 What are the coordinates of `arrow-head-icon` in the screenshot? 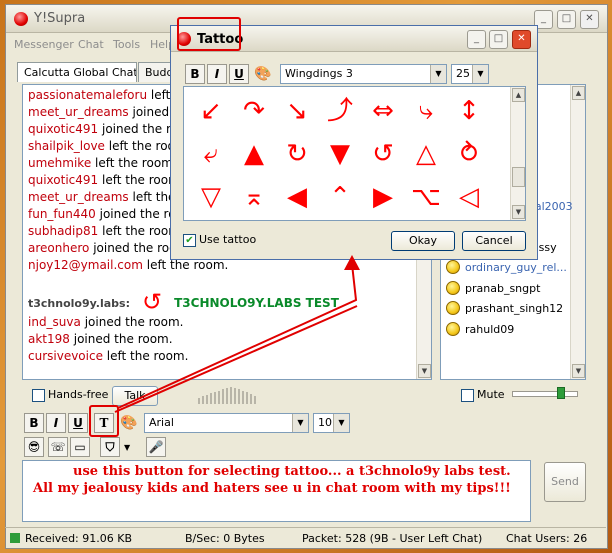 It's located at (352, 262).